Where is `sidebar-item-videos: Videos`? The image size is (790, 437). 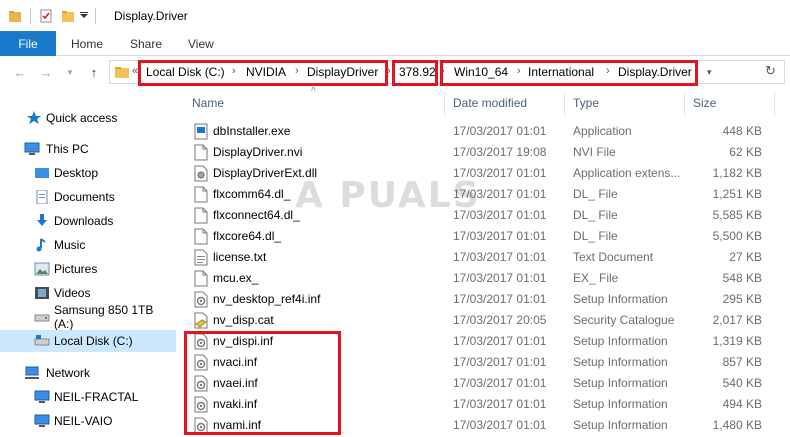 sidebar-item-videos: Videos is located at coordinates (88, 293).